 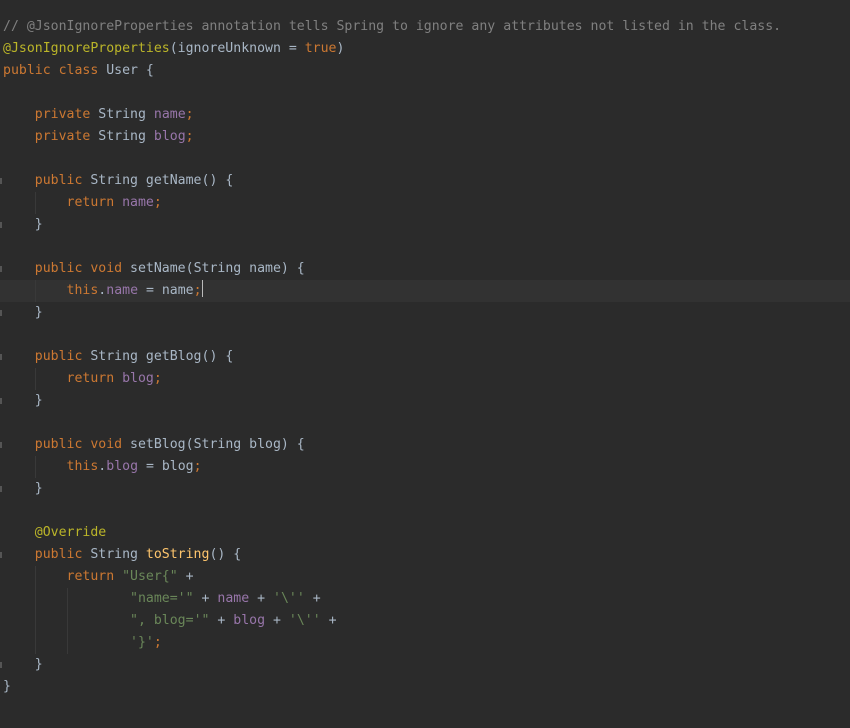 What do you see at coordinates (425, 599) in the screenshot?
I see `code-line: "name='" + name + '\'' +` at bounding box center [425, 599].